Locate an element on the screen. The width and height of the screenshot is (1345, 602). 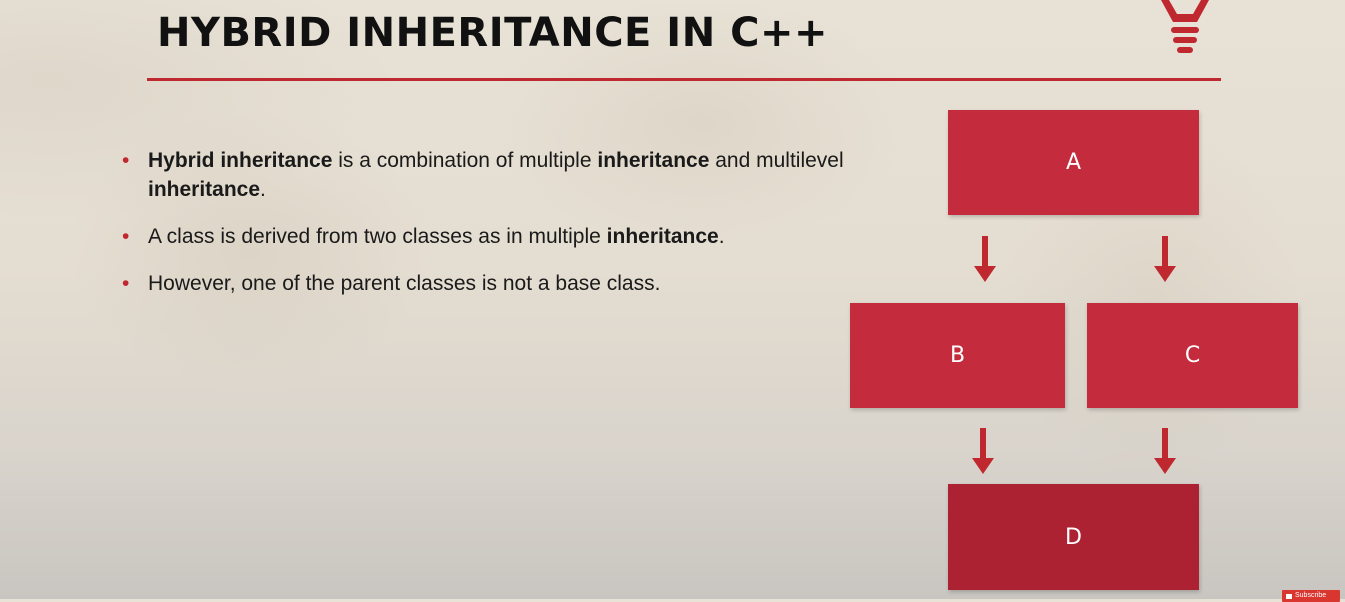
subscribe-button: Subscribe is located at coordinates (1311, 596).